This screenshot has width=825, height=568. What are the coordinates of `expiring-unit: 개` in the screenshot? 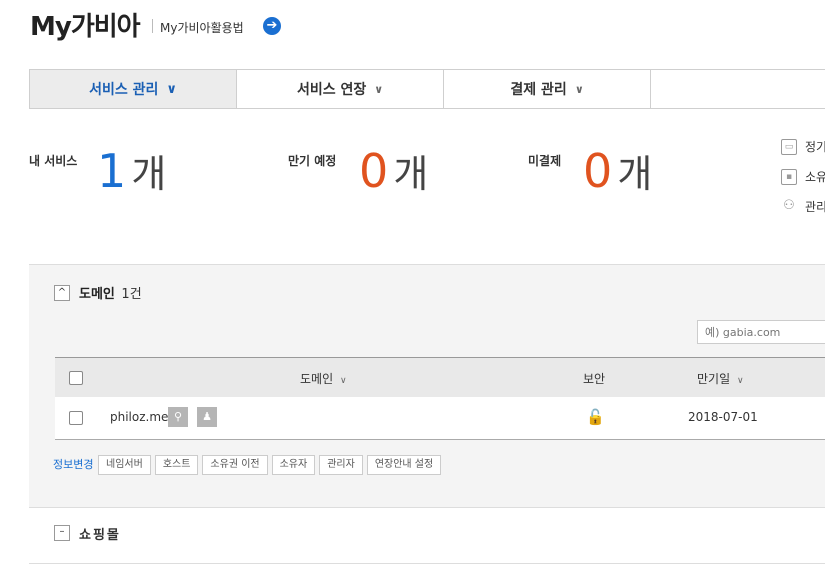 It's located at (411, 174).